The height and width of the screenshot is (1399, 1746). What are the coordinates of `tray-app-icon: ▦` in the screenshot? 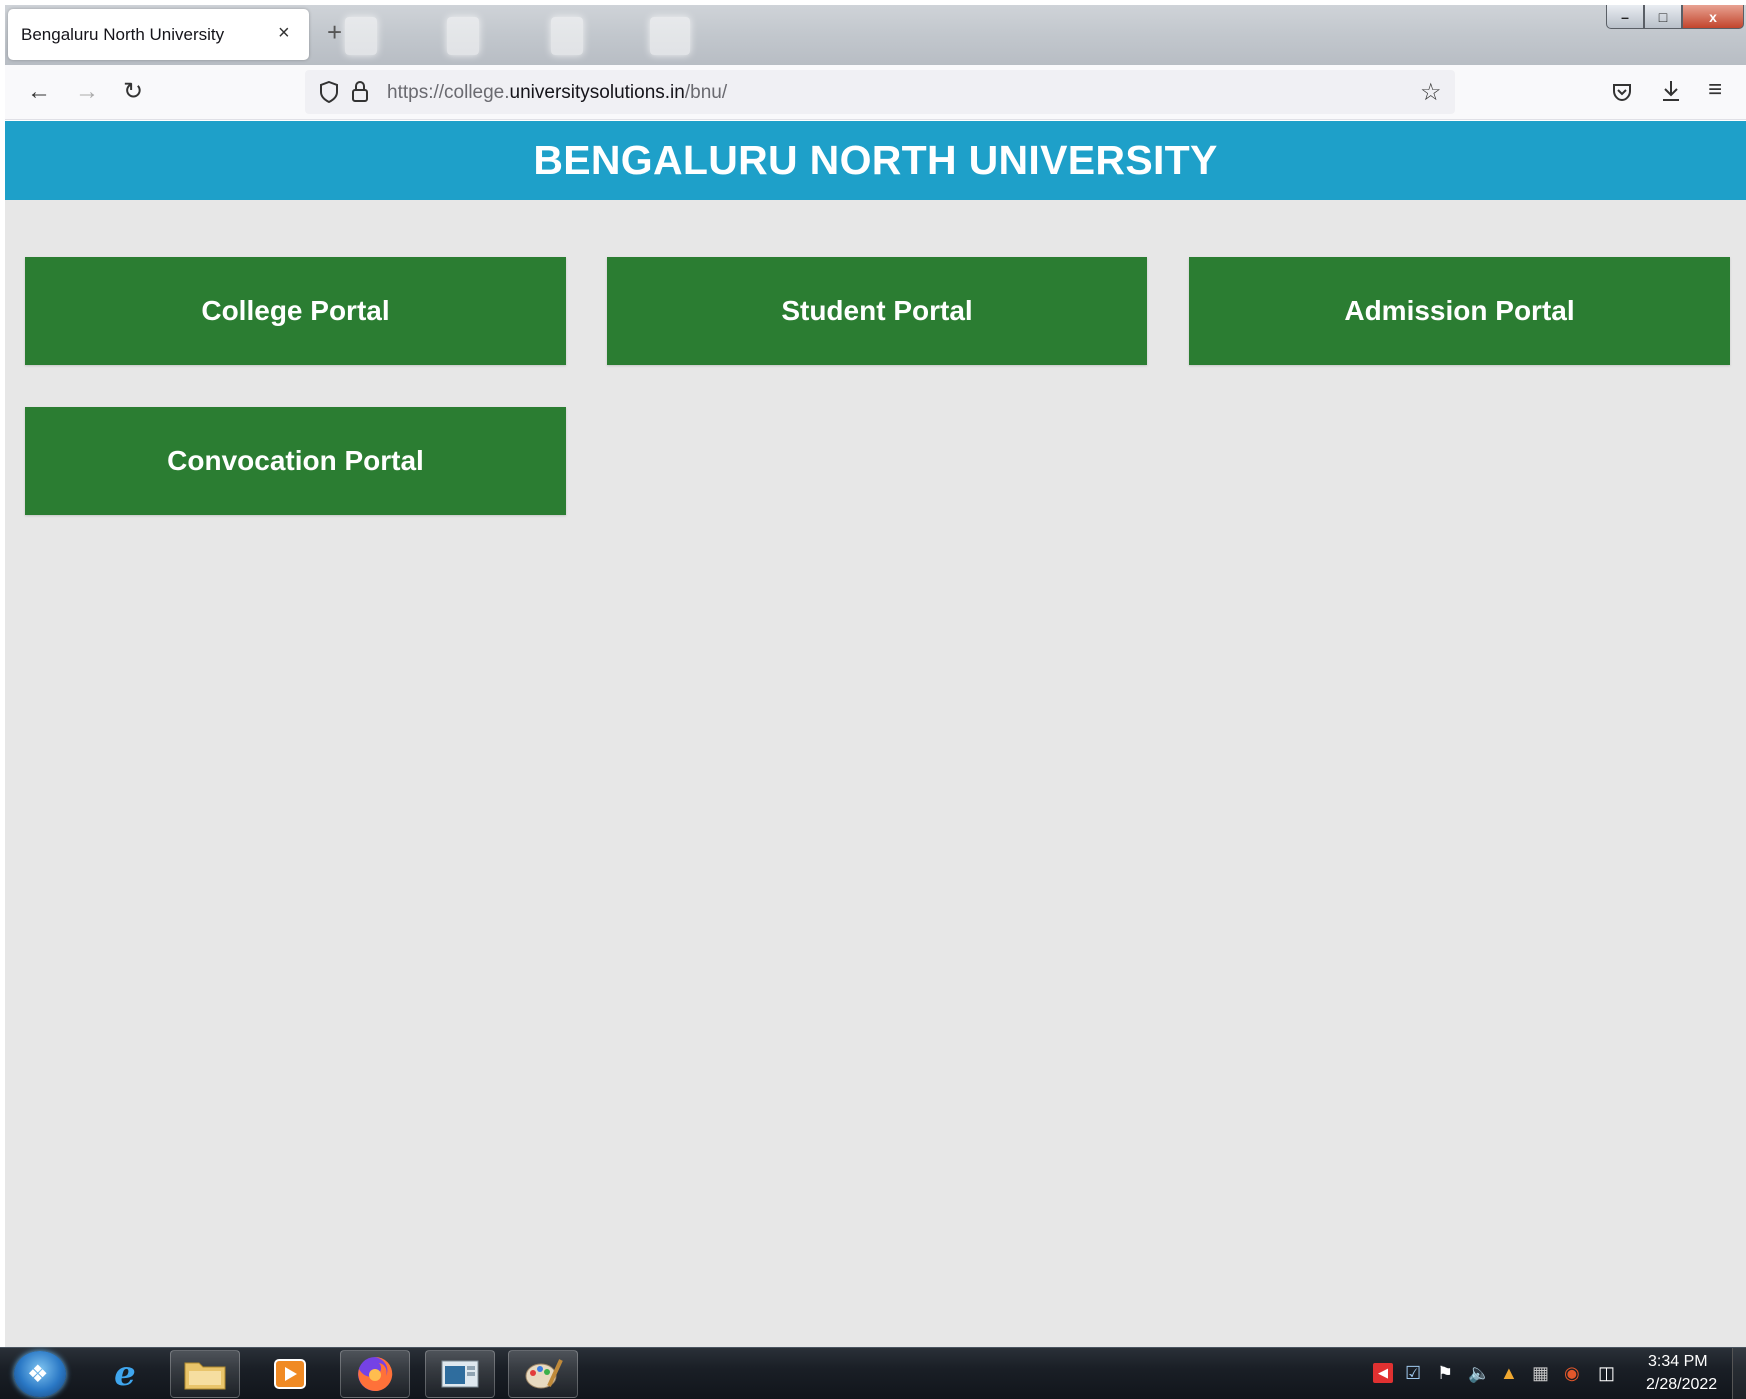 It's located at (1540, 1373).